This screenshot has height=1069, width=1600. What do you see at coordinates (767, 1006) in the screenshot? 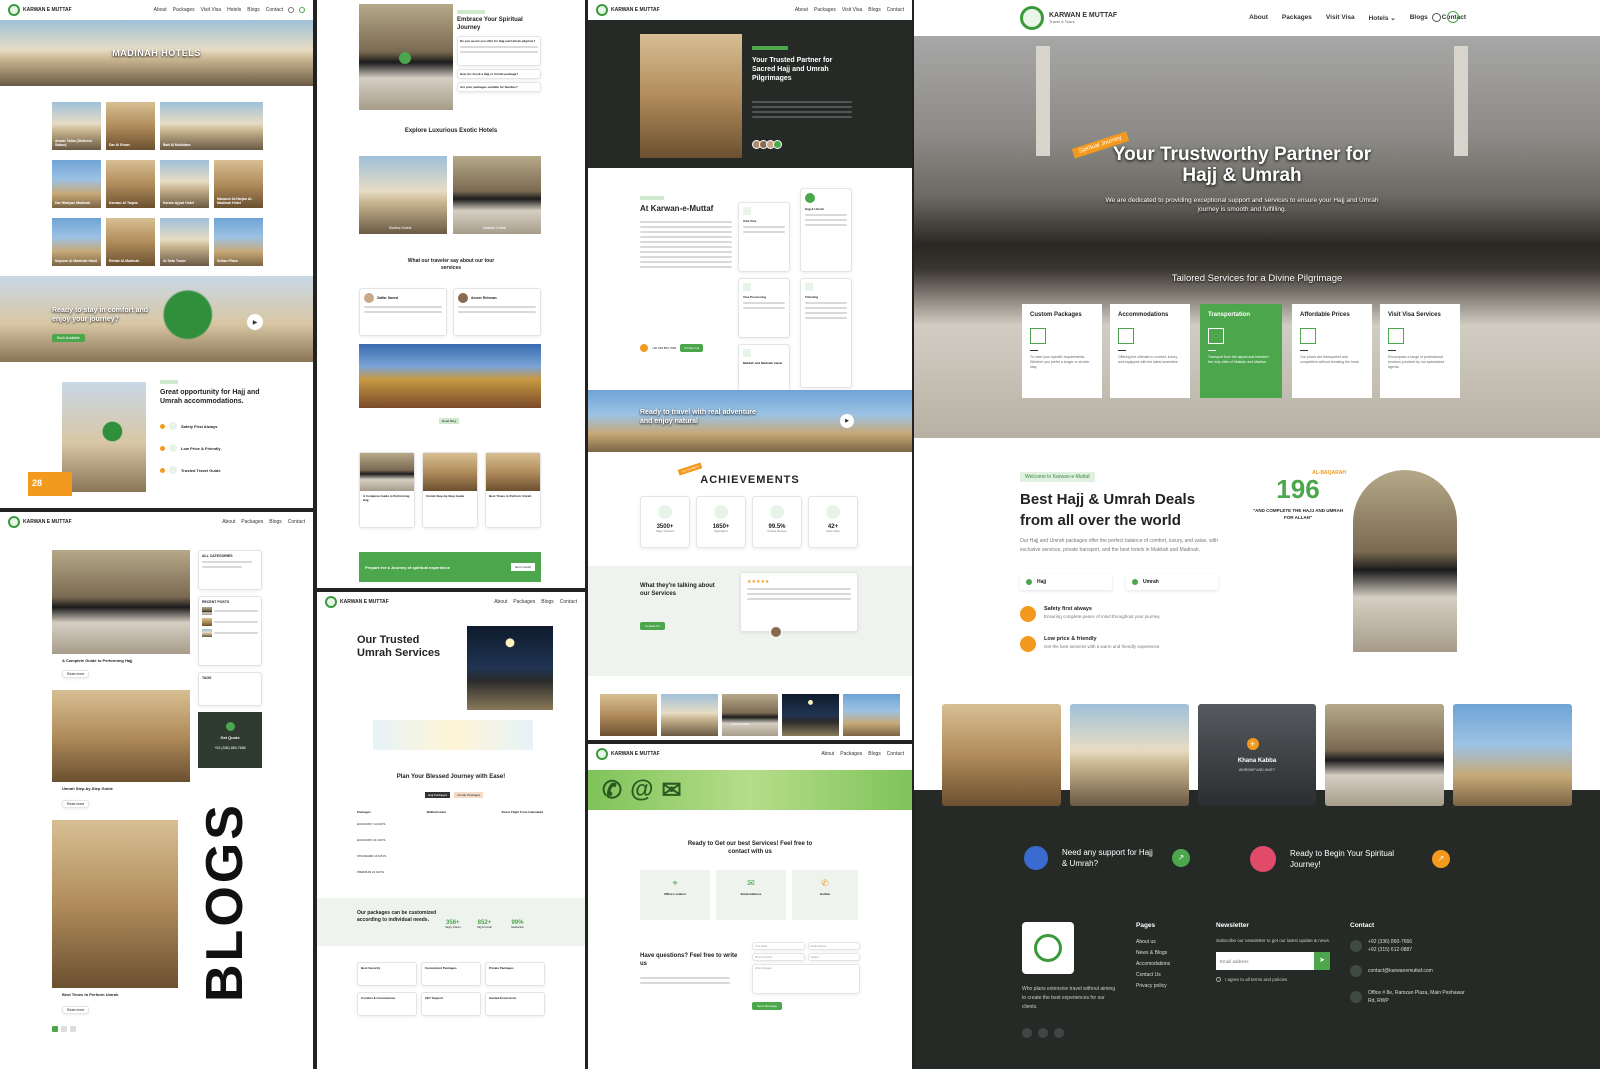
I see `send-message-button: Send Message` at bounding box center [767, 1006].